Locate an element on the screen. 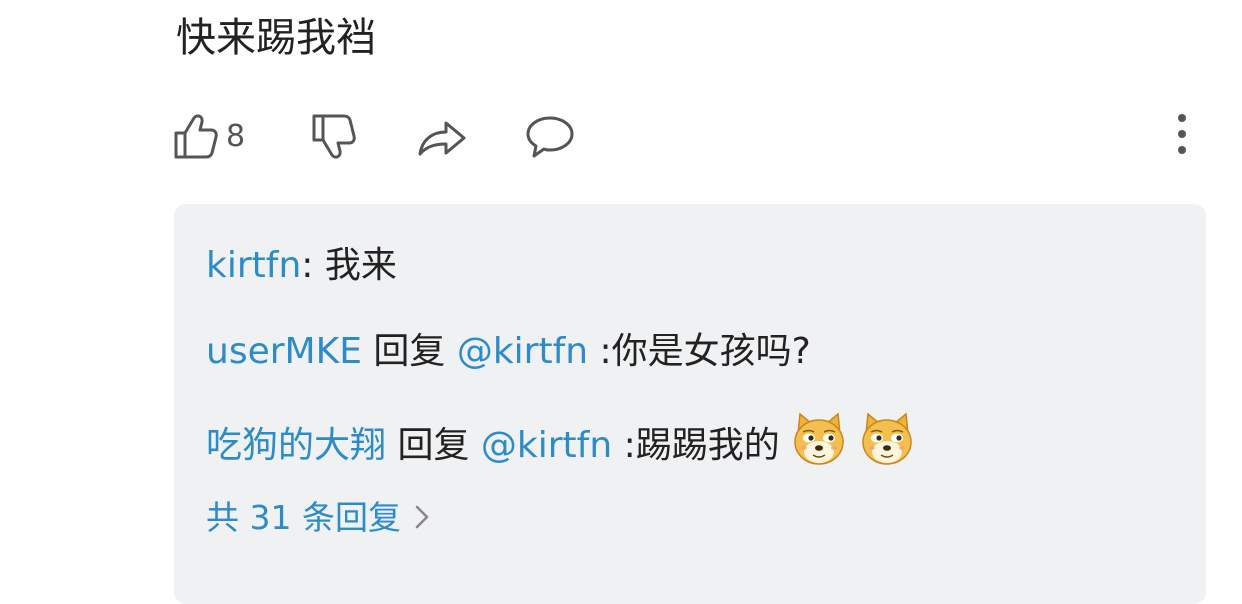  reply-username: userMKE is located at coordinates (284, 351).